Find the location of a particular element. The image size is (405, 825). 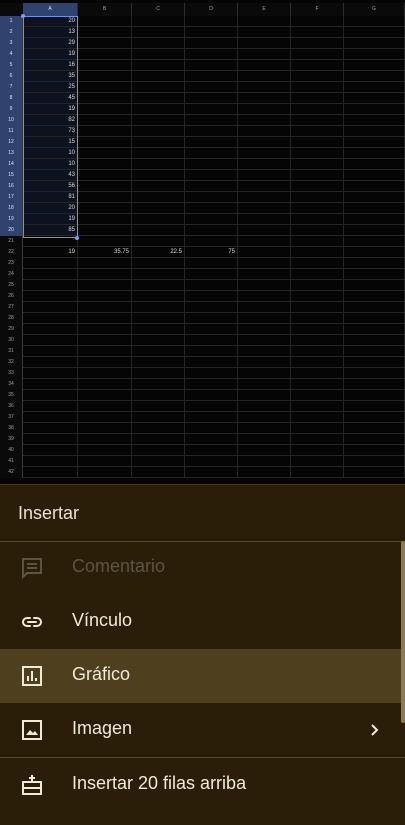

cell-d35 is located at coordinates (211, 395).